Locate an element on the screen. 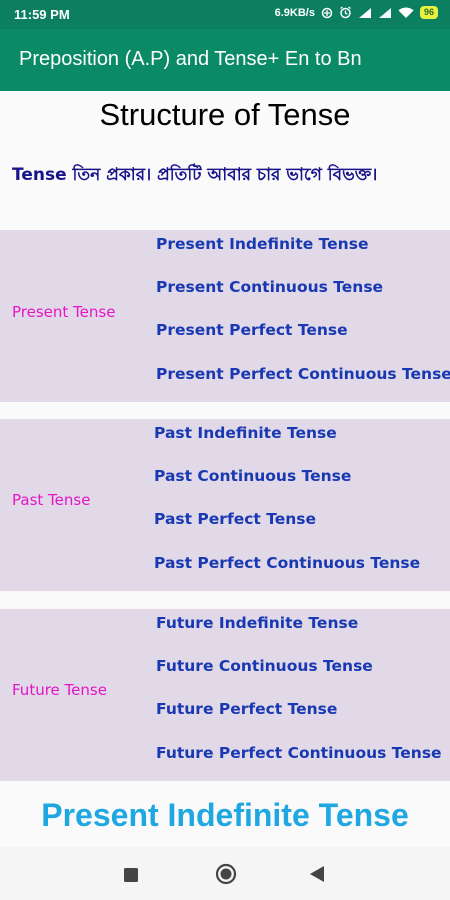  status-bar: 11:59 PM 6.9KB/s 96 is located at coordinates (225, 14).